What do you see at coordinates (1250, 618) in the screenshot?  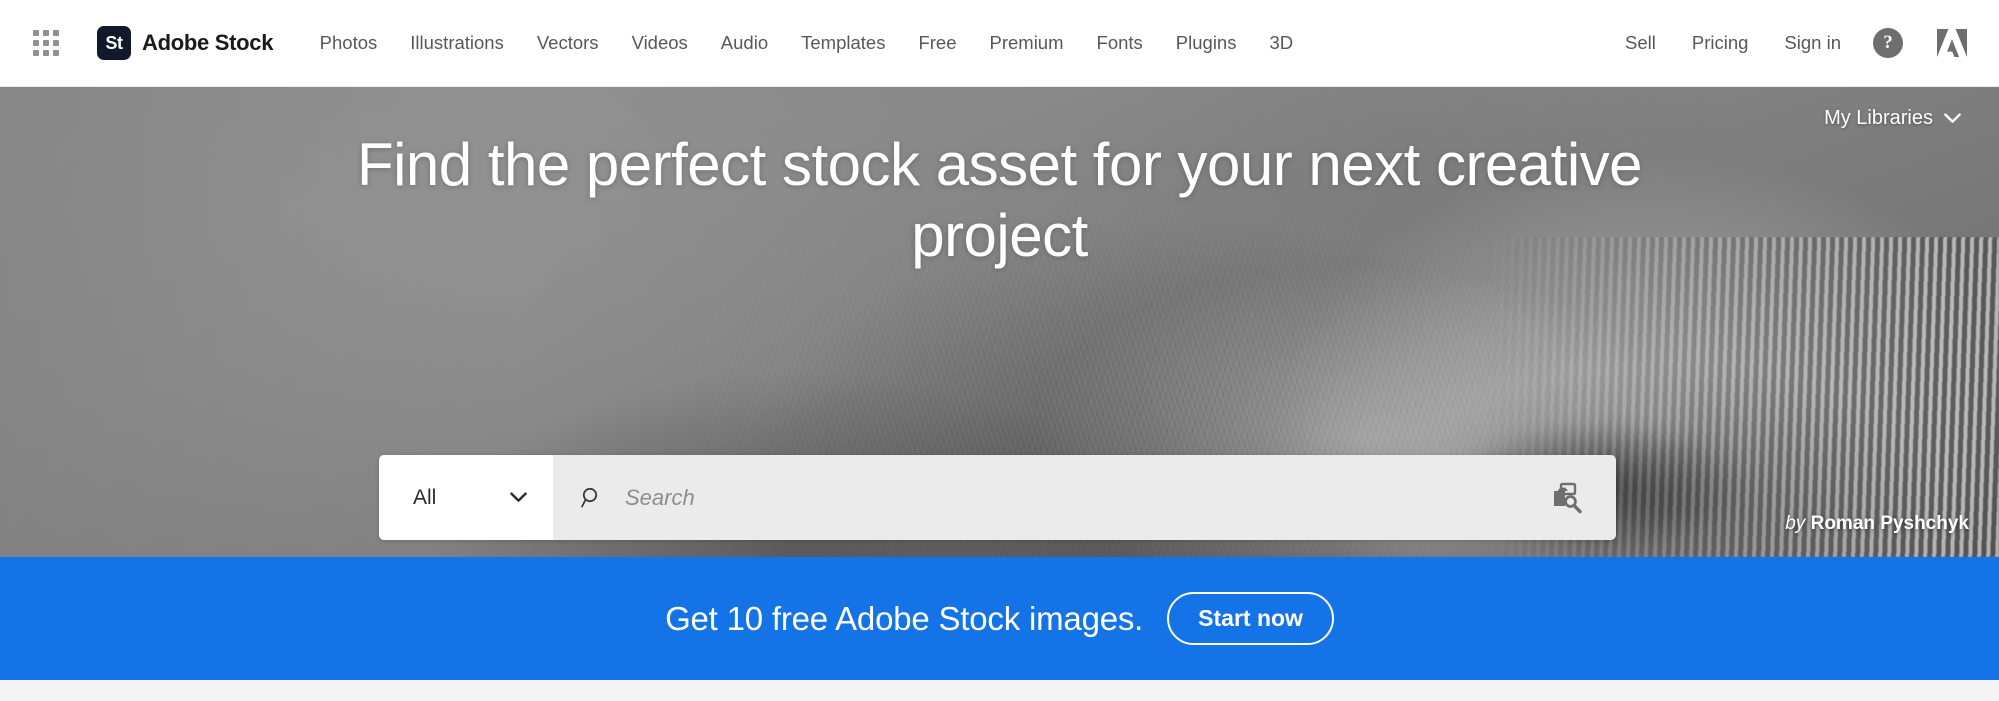 I see `start-now-button: Start now` at bounding box center [1250, 618].